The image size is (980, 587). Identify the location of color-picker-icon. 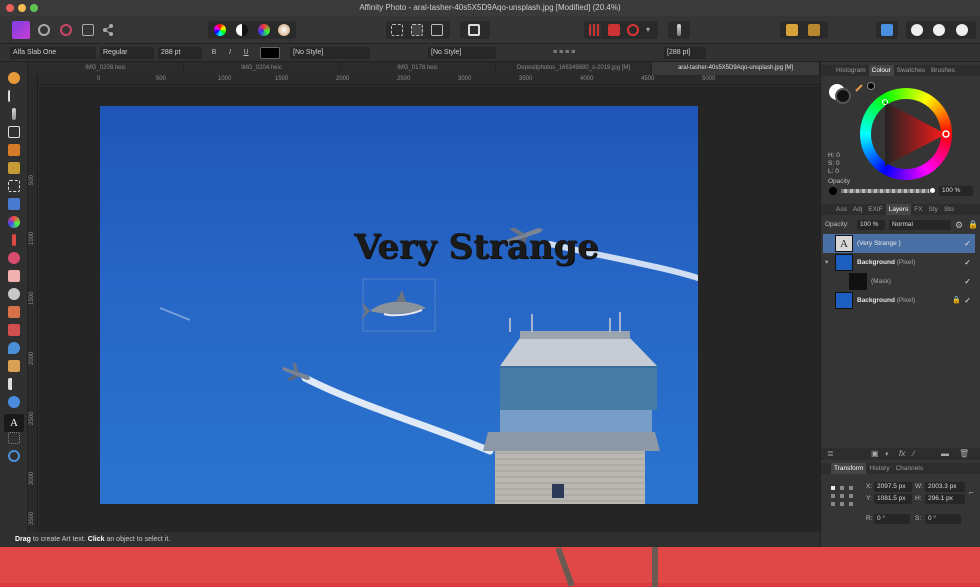
(14, 114).